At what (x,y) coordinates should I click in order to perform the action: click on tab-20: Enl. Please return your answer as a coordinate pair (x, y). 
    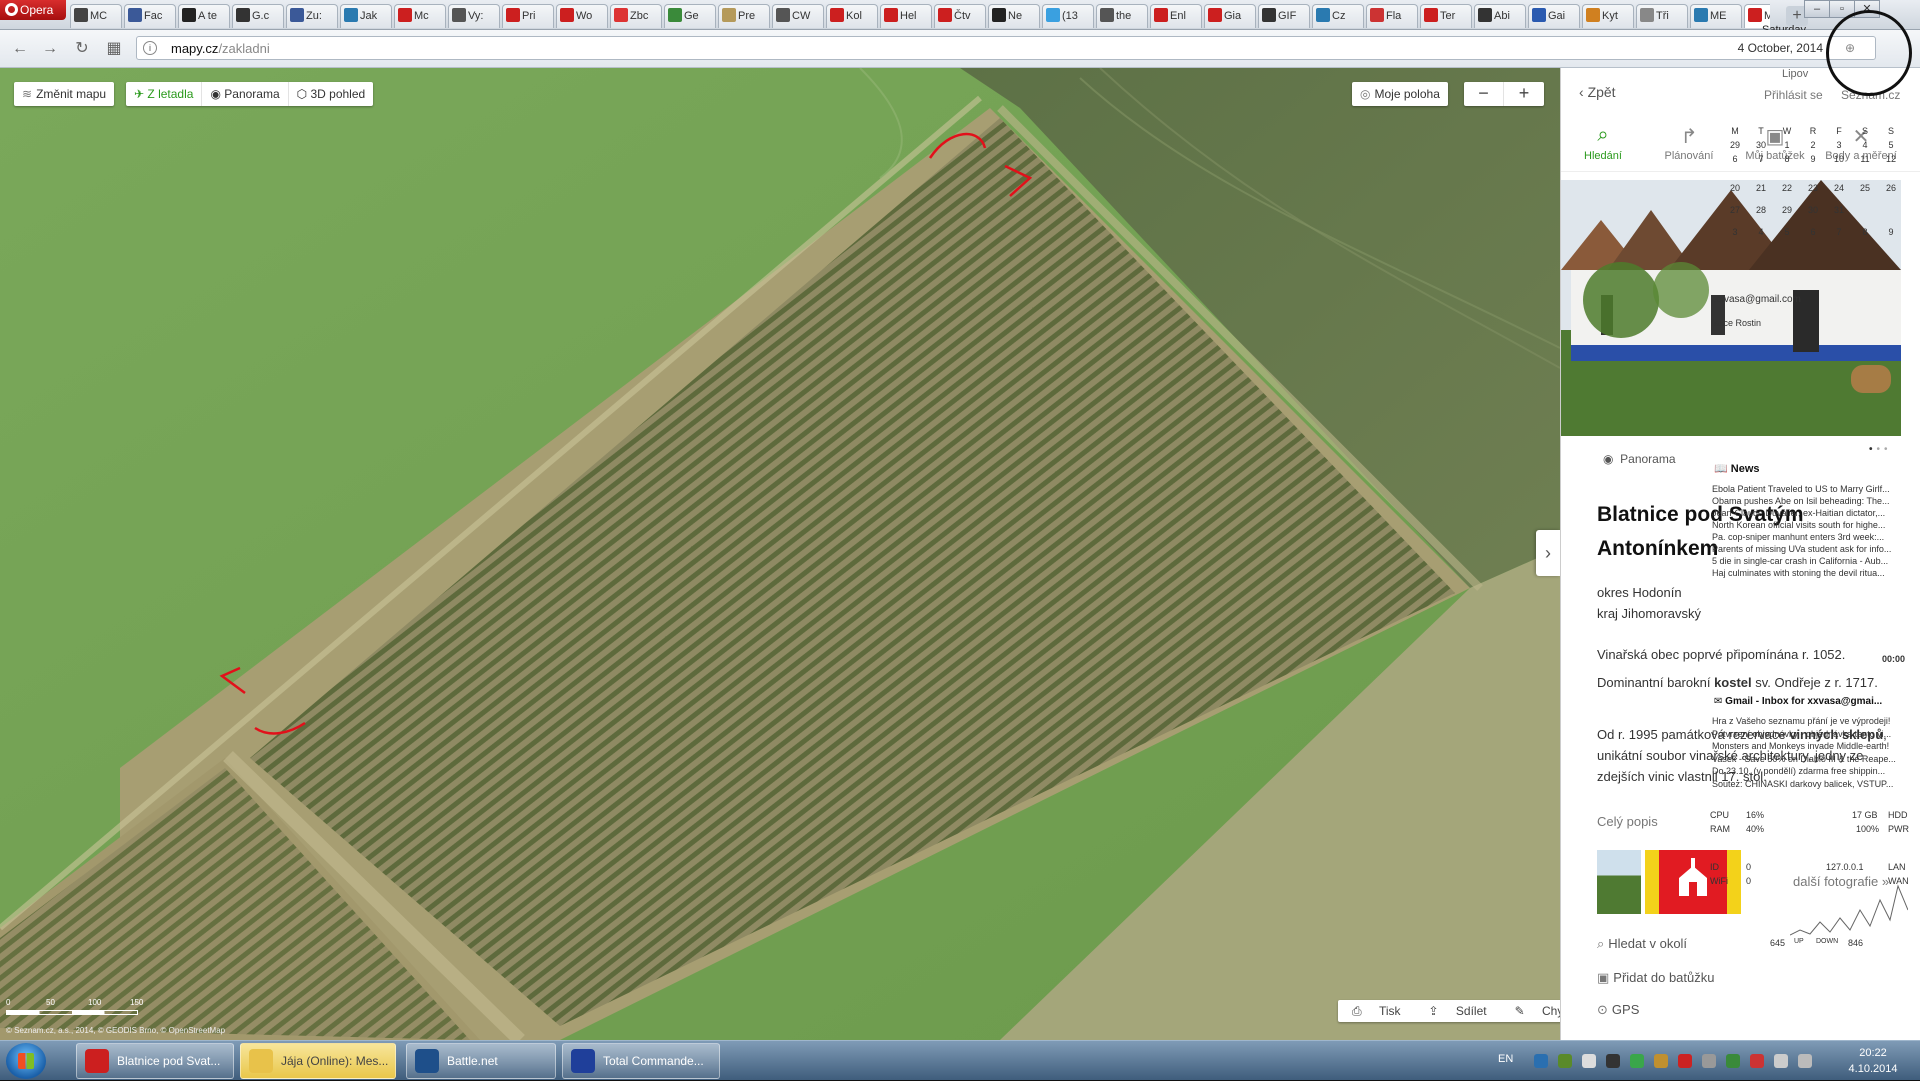
    Looking at the image, I should click on (1176, 16).